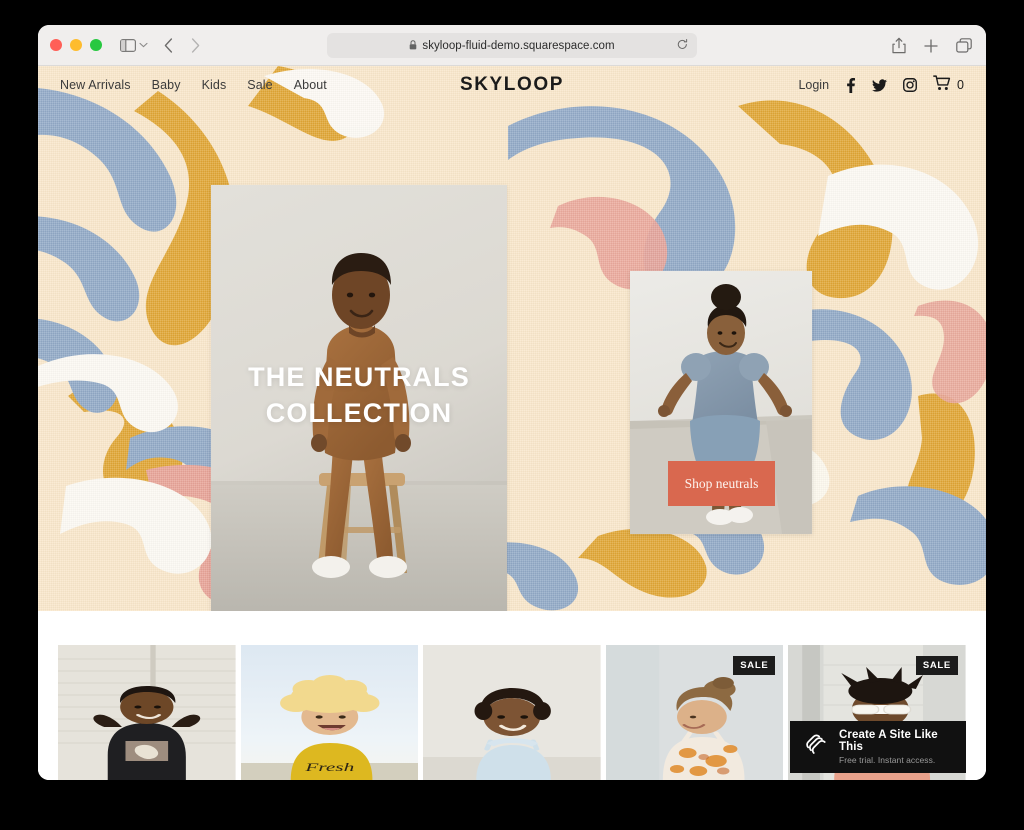 This screenshot has height=830, width=1024. I want to click on chevron-down-icon, so click(143, 45).